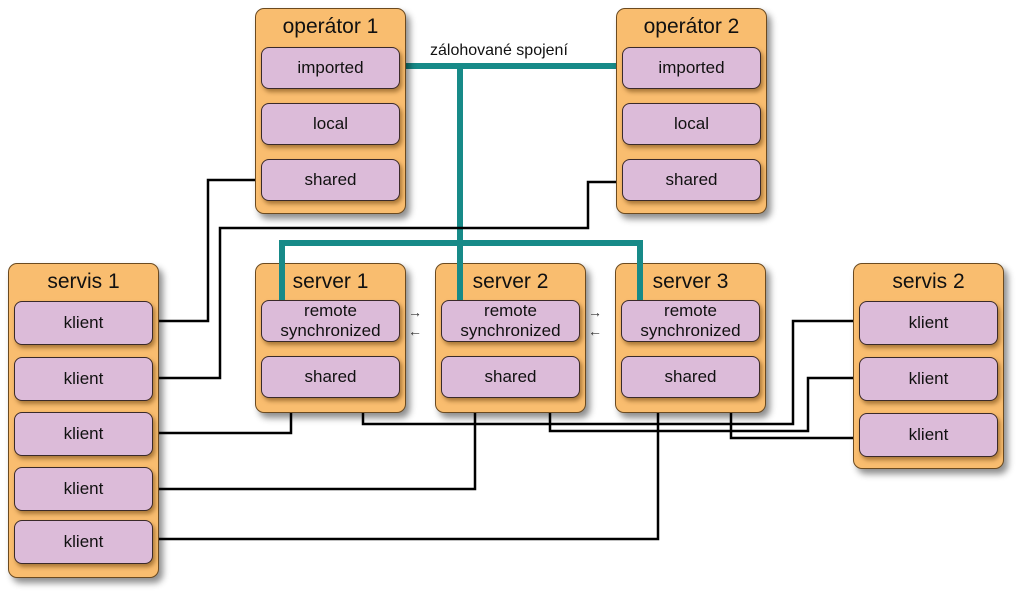 Image resolution: width=1024 pixels, height=598 pixels. I want to click on servis-1-klient-5: klient, so click(83, 542).